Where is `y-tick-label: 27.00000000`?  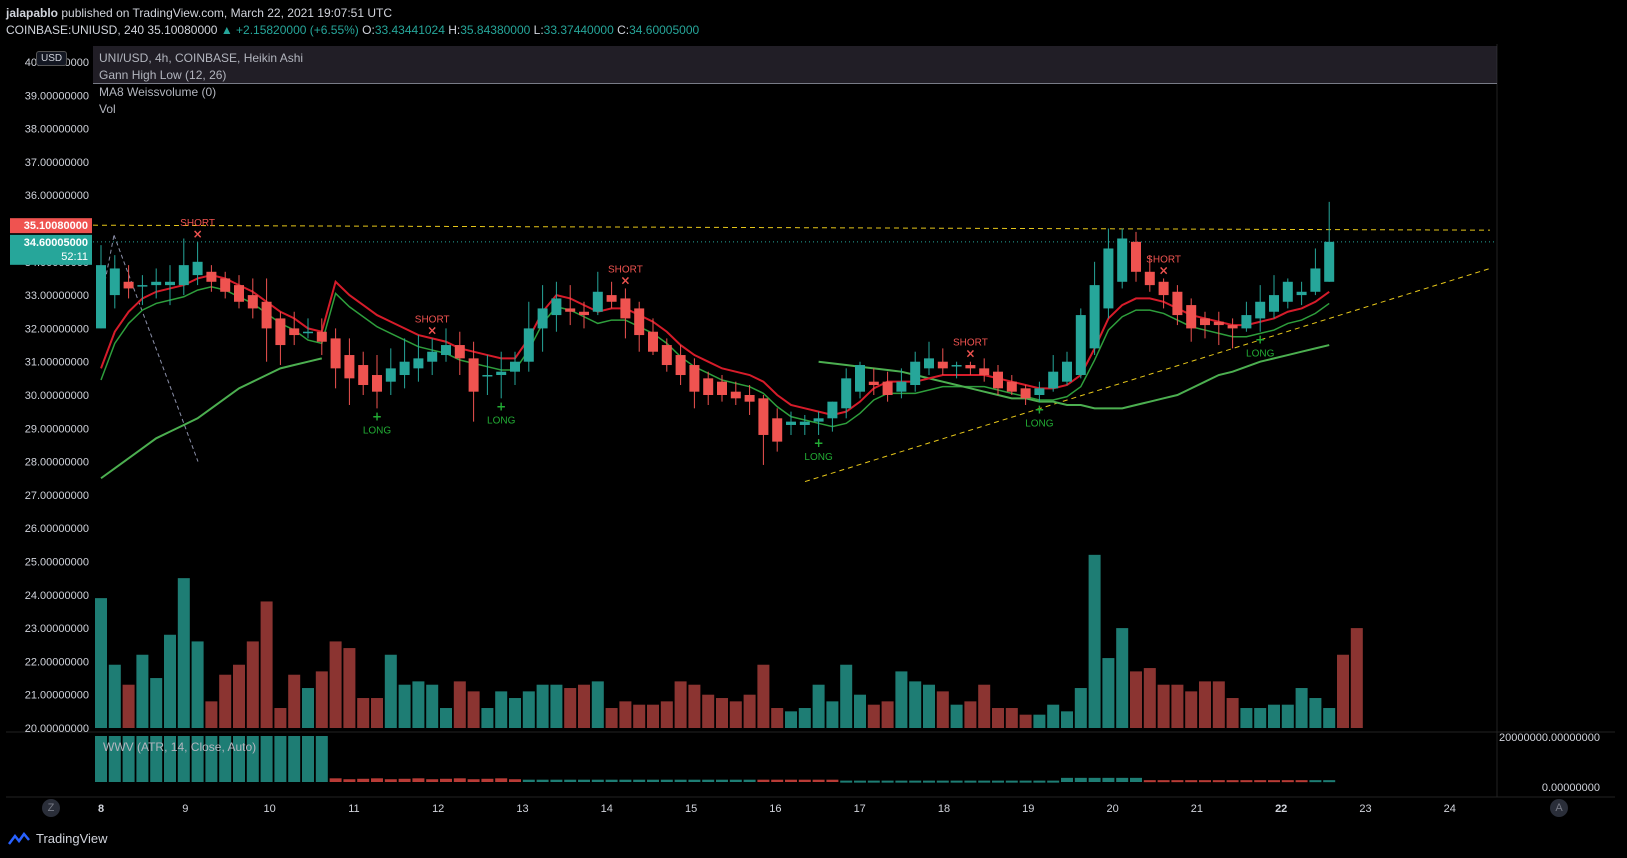
y-tick-label: 27.00000000 is located at coordinates (57, 496).